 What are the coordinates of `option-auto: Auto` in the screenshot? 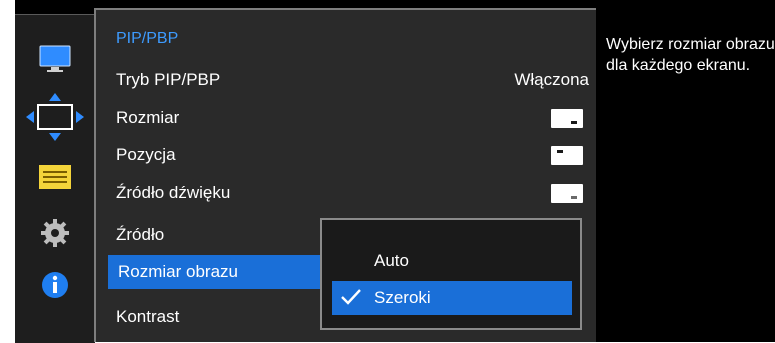 It's located at (452, 261).